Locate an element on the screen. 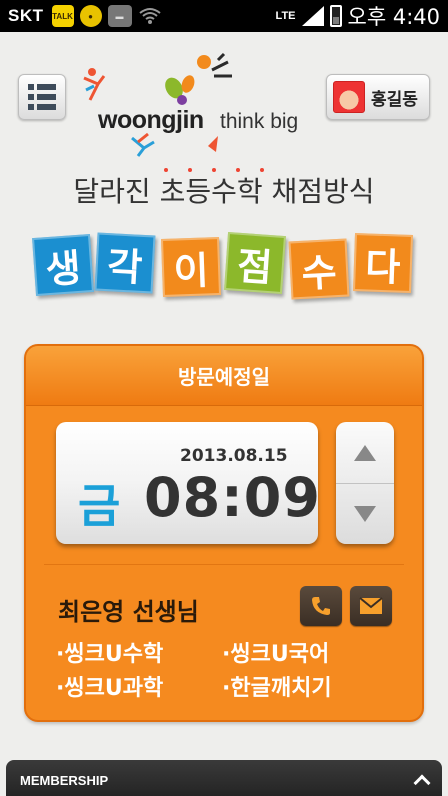 The height and width of the screenshot is (796, 448). promo-tile: 점 is located at coordinates (255, 263).